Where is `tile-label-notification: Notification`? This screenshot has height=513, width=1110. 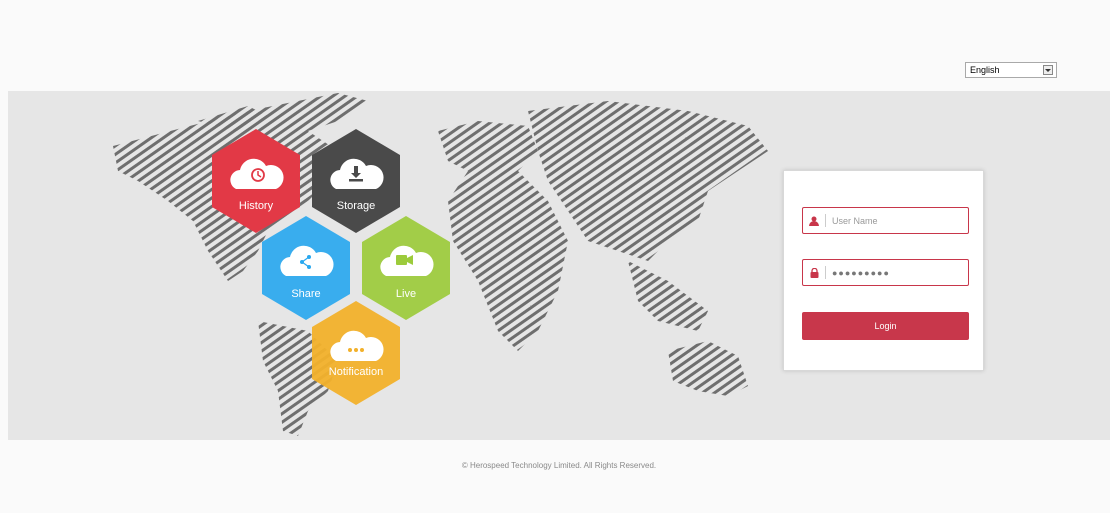 tile-label-notification: Notification is located at coordinates (356, 372).